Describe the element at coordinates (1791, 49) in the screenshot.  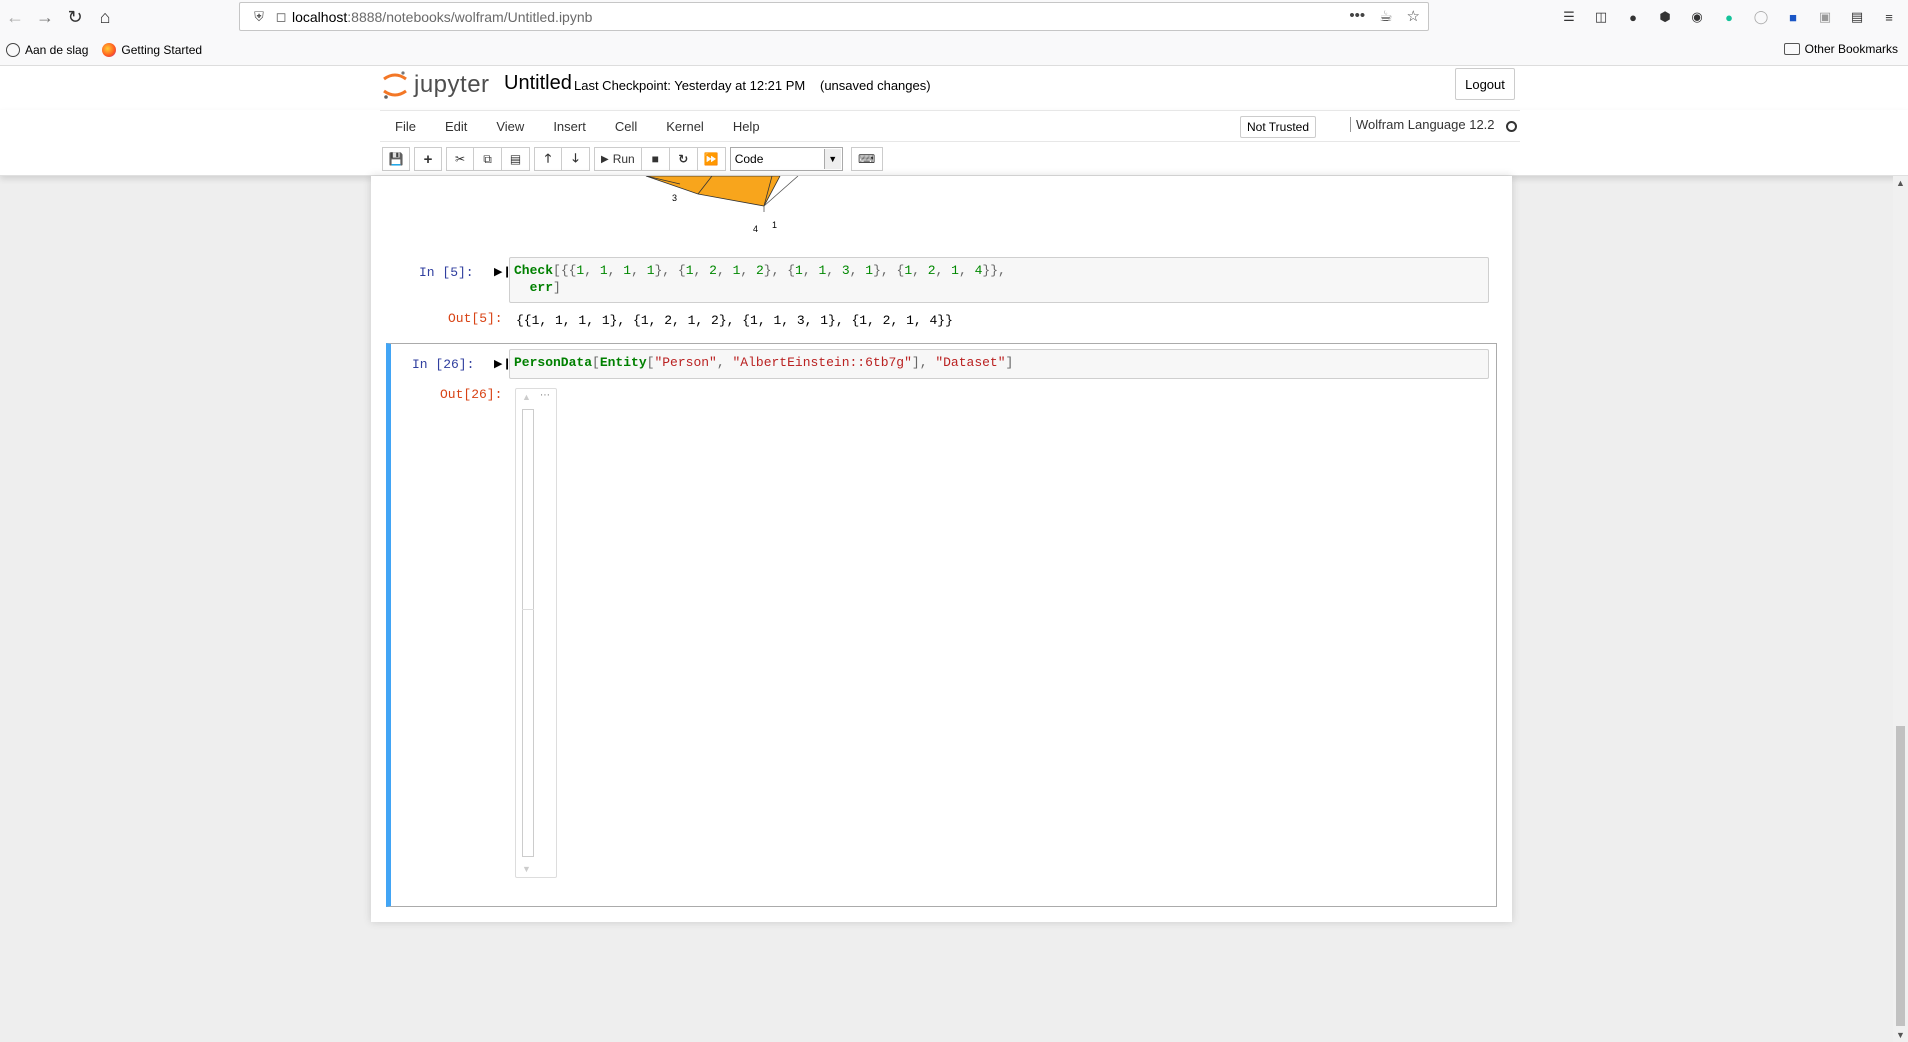
I see `folder-icon` at that location.